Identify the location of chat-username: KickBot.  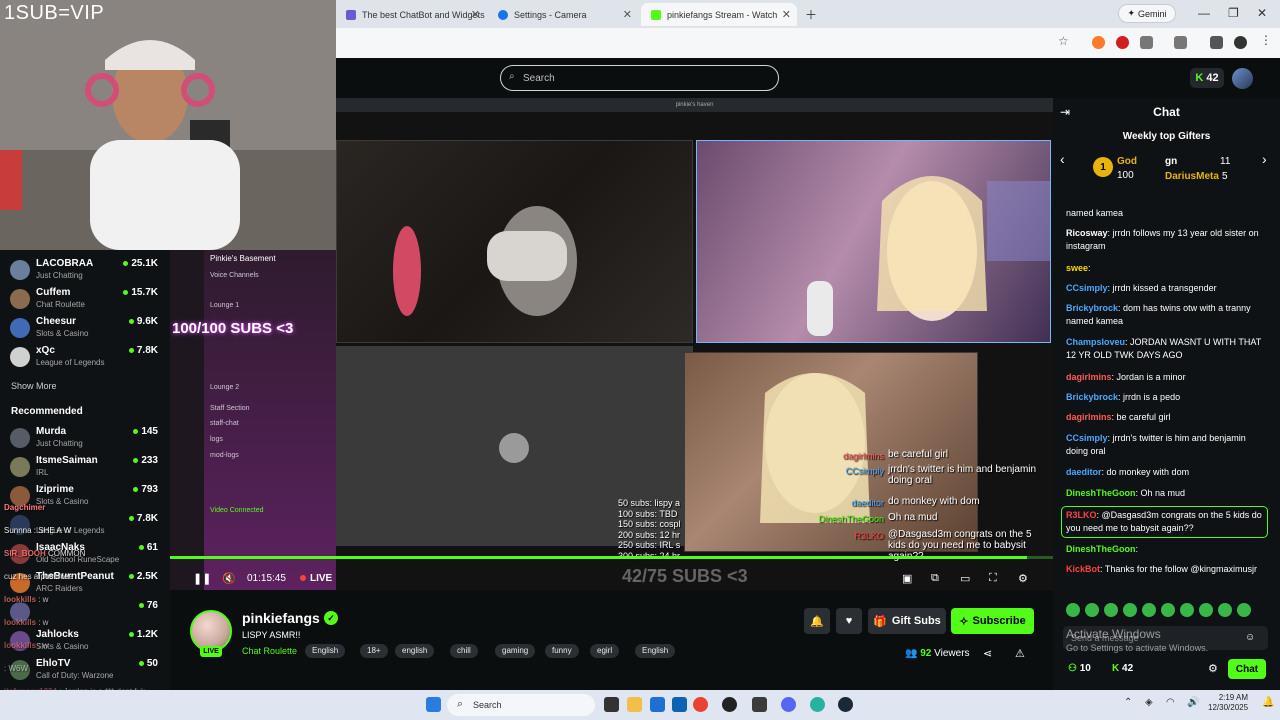
(1083, 569).